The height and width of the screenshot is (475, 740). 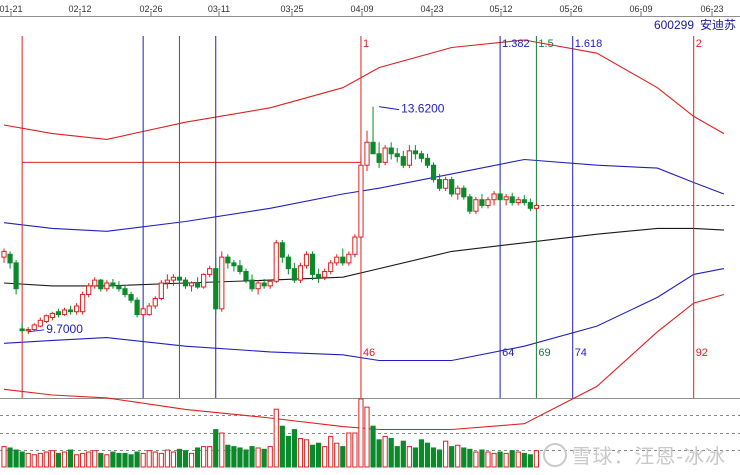 What do you see at coordinates (150, 9) in the screenshot?
I see `x-tick-label: 02-26` at bounding box center [150, 9].